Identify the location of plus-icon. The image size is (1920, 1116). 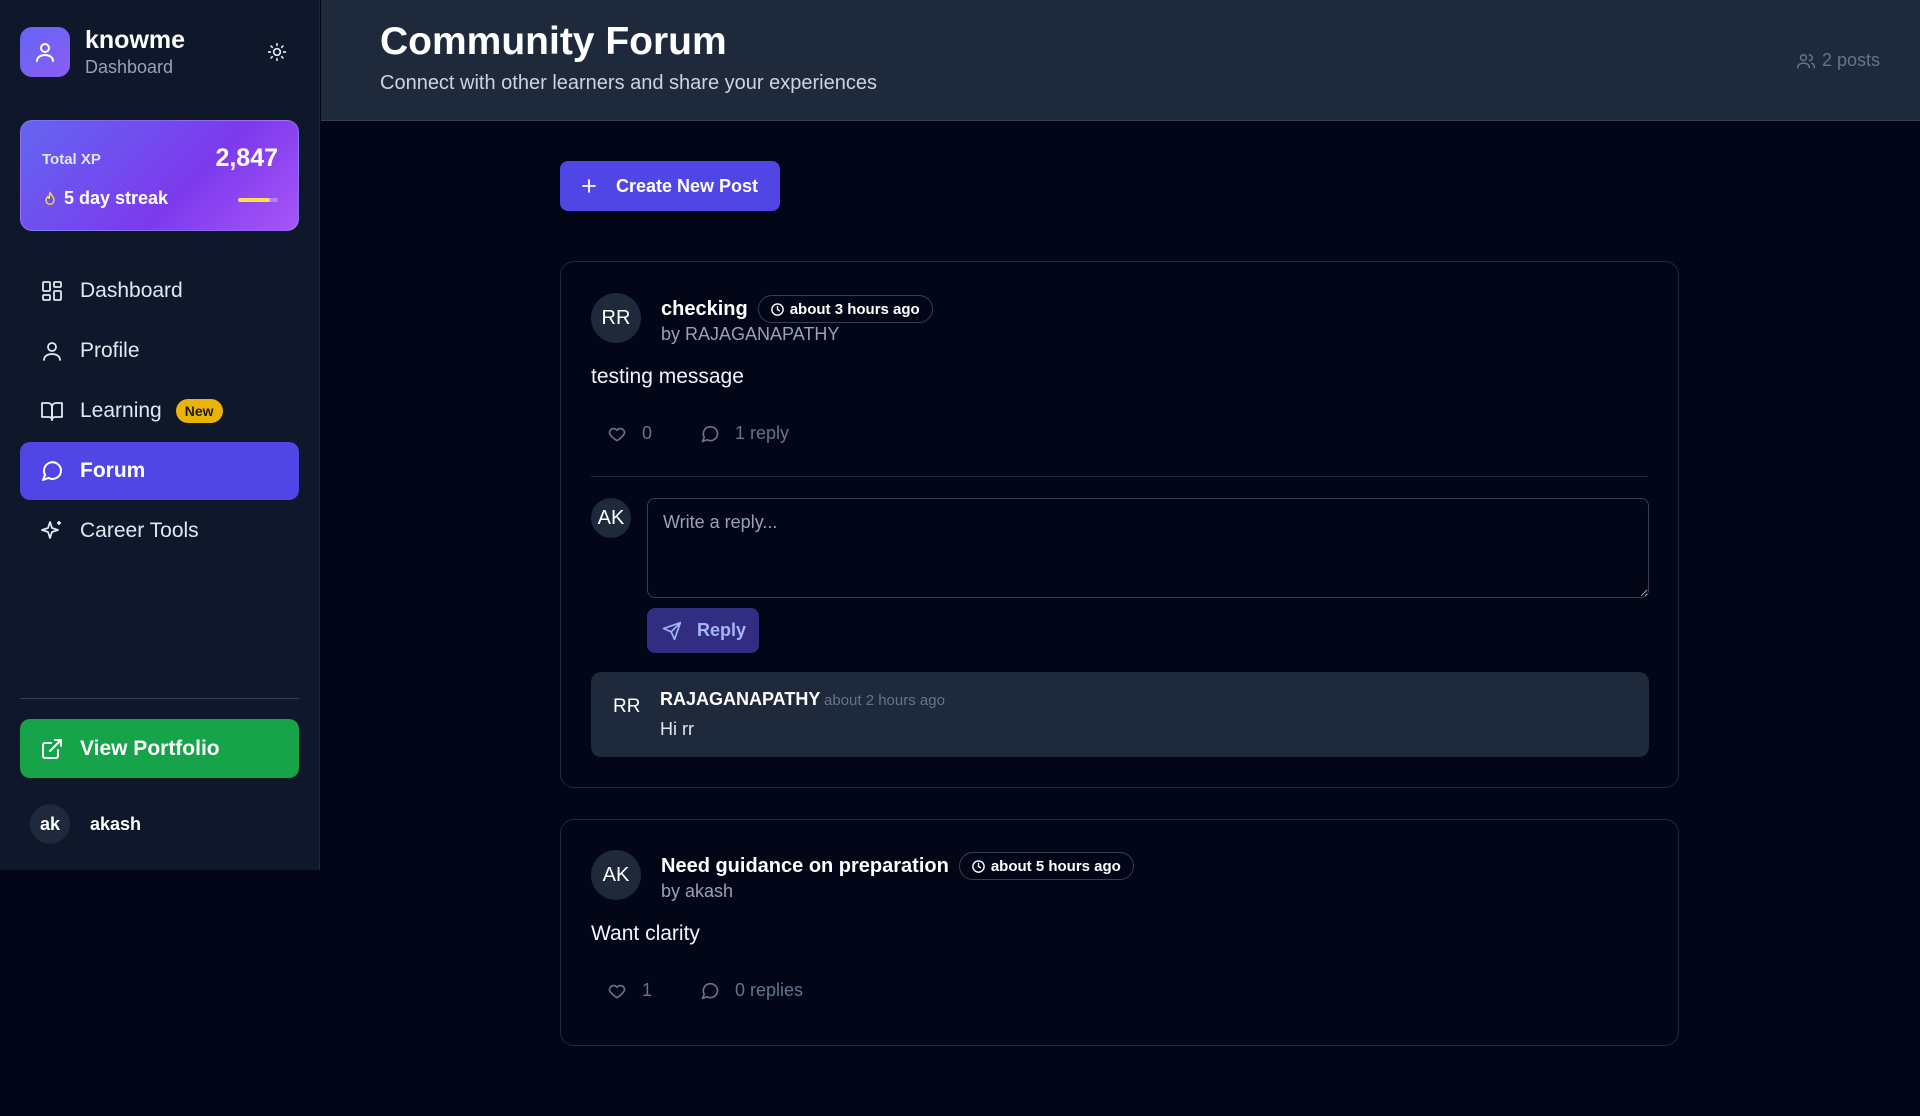
(589, 186).